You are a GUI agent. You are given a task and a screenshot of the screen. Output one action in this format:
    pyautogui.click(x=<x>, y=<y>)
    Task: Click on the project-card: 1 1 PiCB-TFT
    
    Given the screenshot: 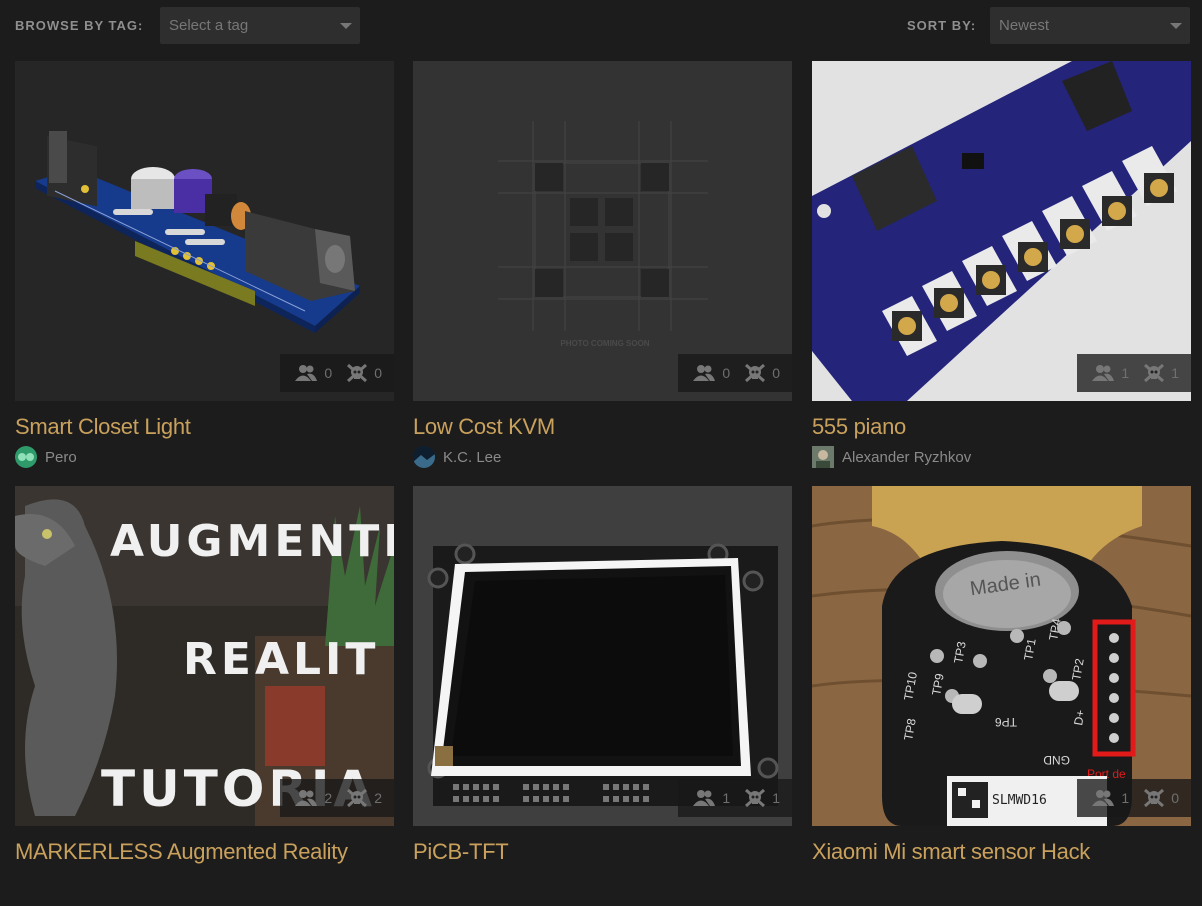 What is the action you would take?
    pyautogui.click(x=602, y=696)
    